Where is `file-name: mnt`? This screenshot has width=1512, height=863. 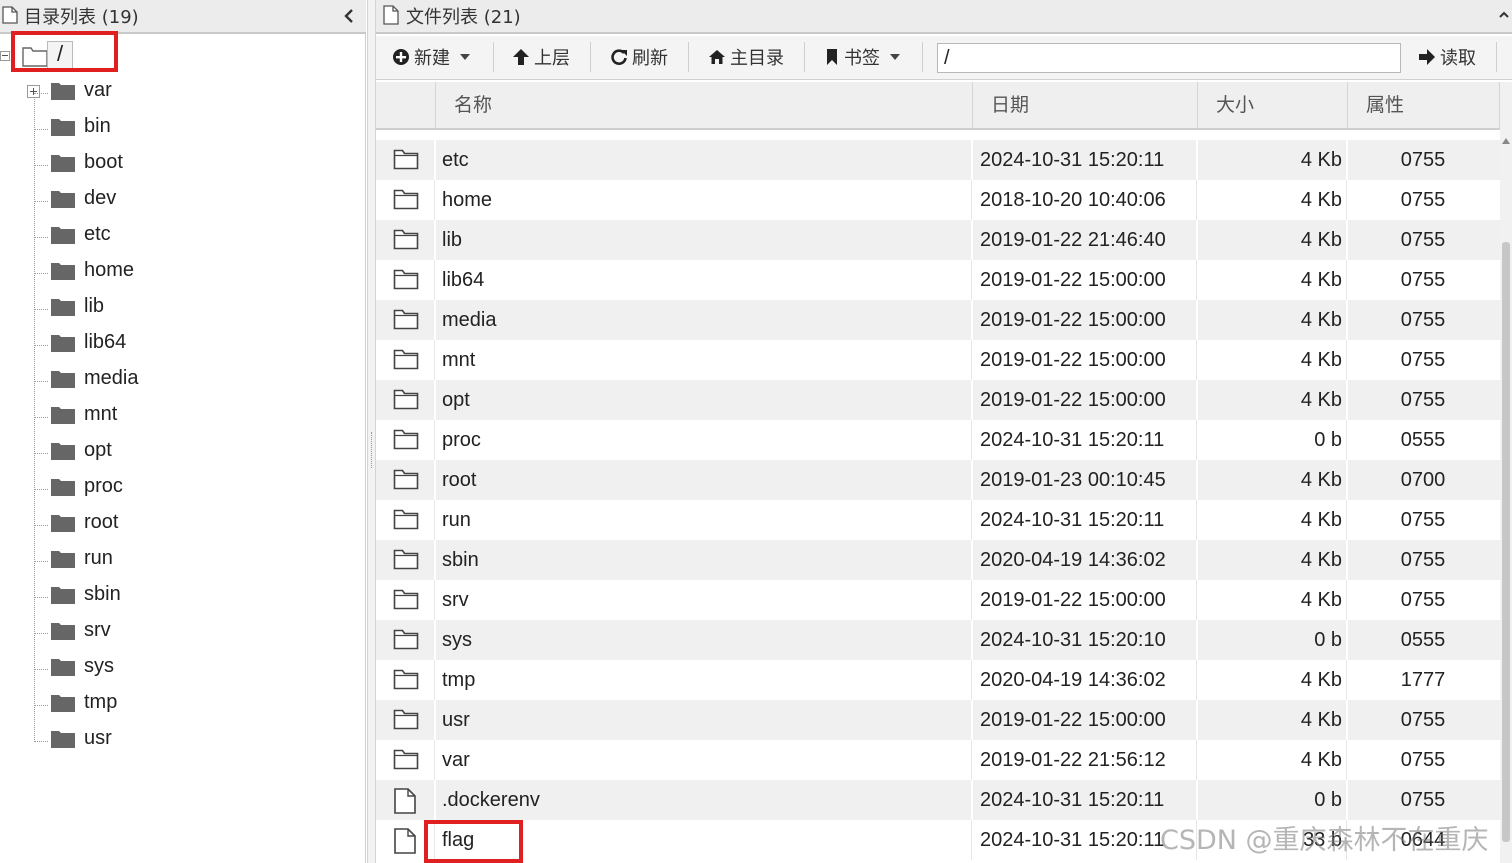
file-name: mnt is located at coordinates (458, 360).